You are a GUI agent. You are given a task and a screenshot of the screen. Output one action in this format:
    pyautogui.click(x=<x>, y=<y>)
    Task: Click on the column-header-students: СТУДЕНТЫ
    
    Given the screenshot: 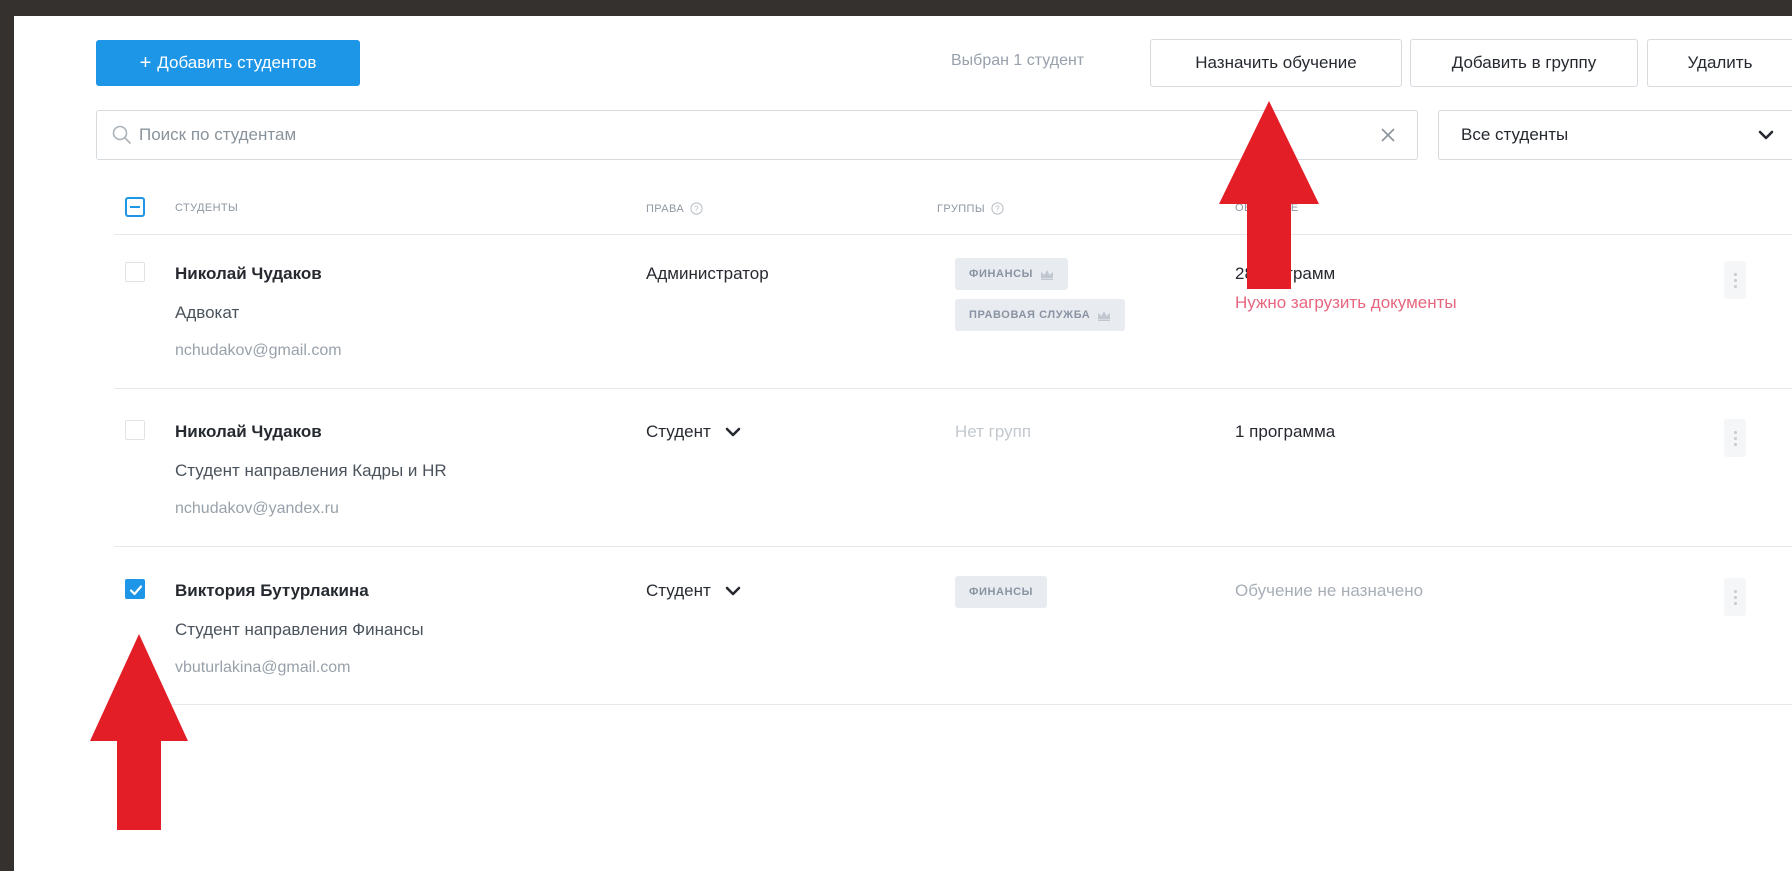 What is the action you would take?
    pyautogui.click(x=206, y=208)
    